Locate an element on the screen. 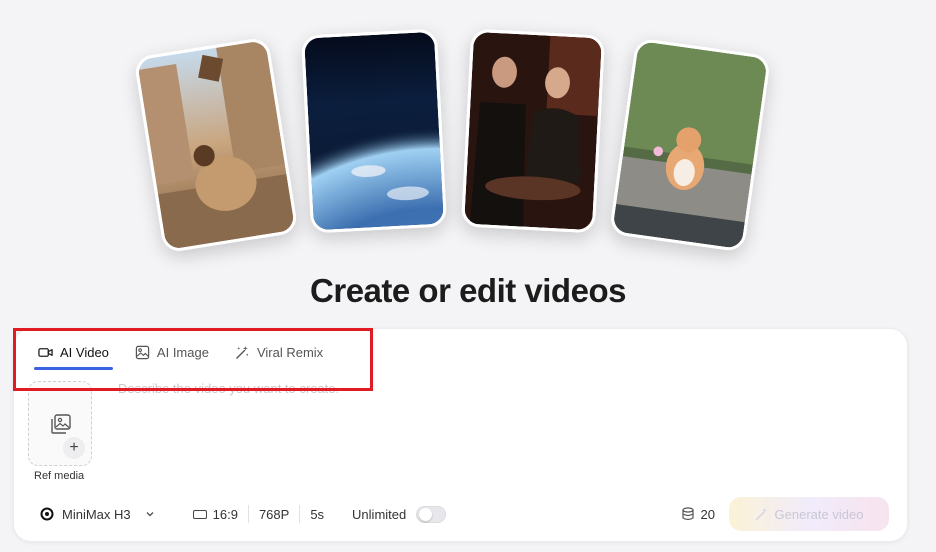  tab-ai-video: AI Video is located at coordinates (73, 357).